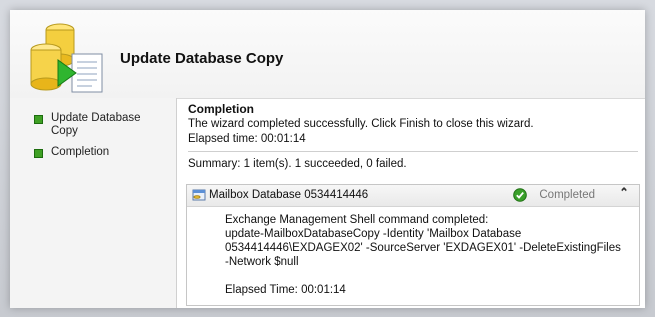  What do you see at coordinates (262, 262) in the screenshot?
I see `result-line: -Network $null` at bounding box center [262, 262].